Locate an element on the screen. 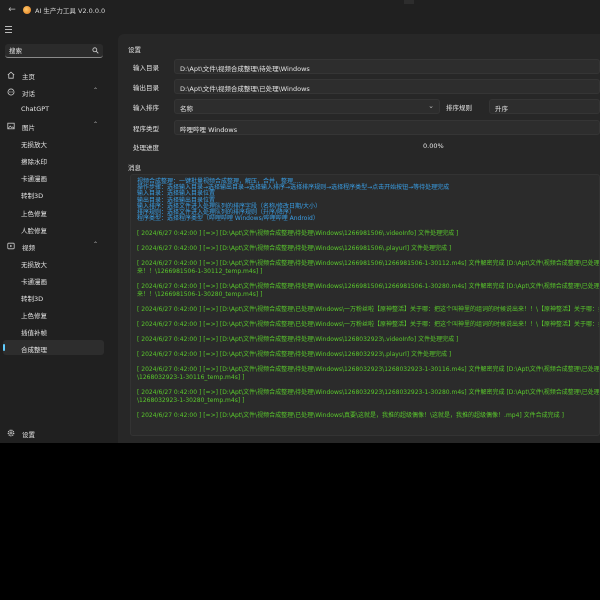  nav-item-home: 主页 is located at coordinates (53, 74).